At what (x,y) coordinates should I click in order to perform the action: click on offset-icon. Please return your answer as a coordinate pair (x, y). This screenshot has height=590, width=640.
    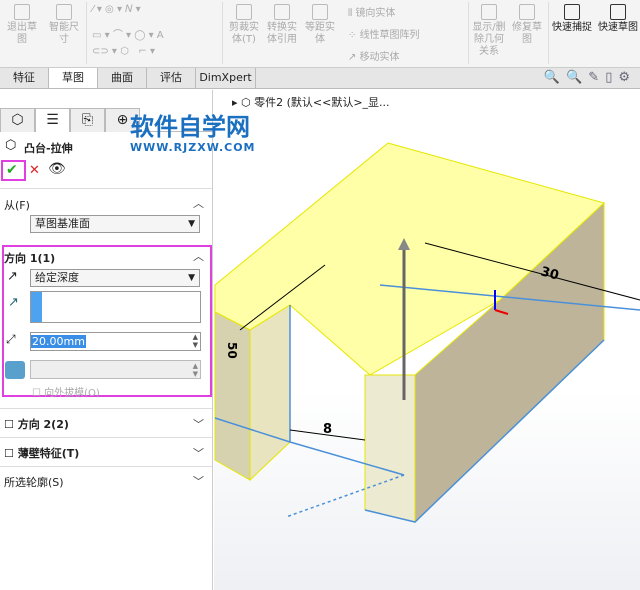
    Looking at the image, I should click on (320, 12).